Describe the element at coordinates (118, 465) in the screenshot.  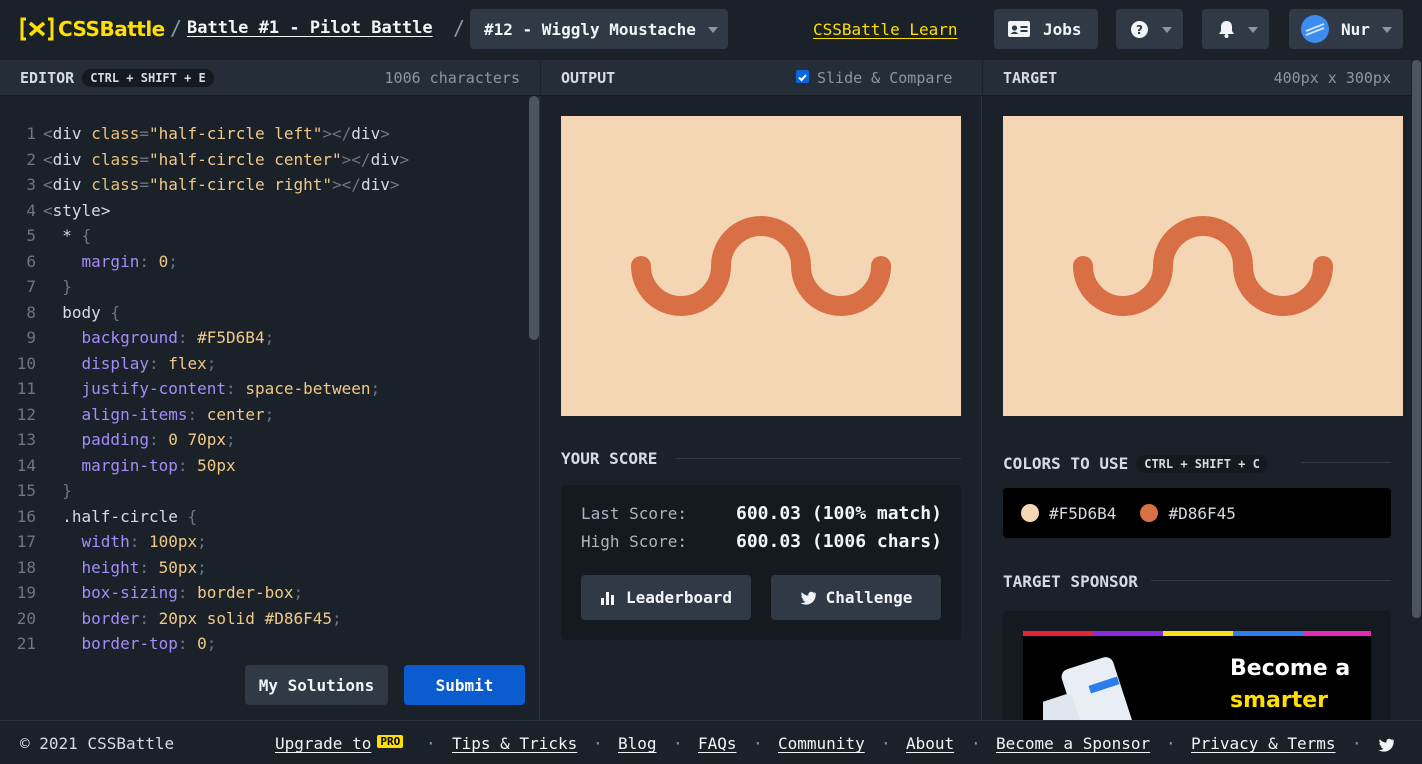
I see `code-line: 14 margin-top: 50px` at that location.